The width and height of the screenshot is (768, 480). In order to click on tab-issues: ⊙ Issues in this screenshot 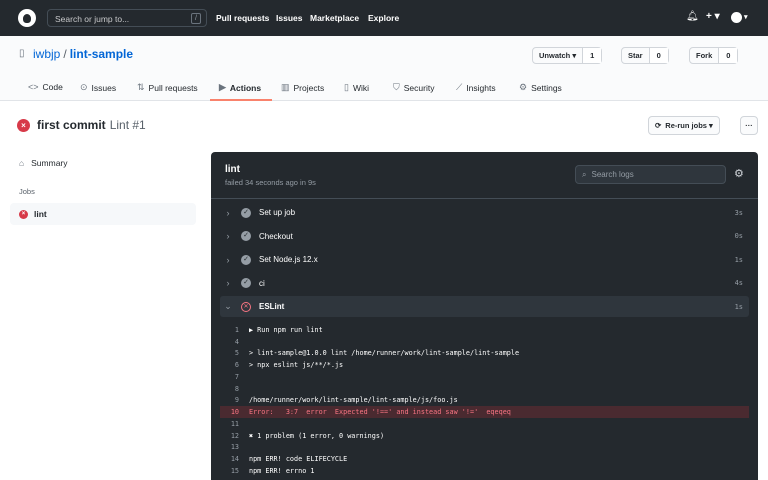, I will do `click(98, 87)`.